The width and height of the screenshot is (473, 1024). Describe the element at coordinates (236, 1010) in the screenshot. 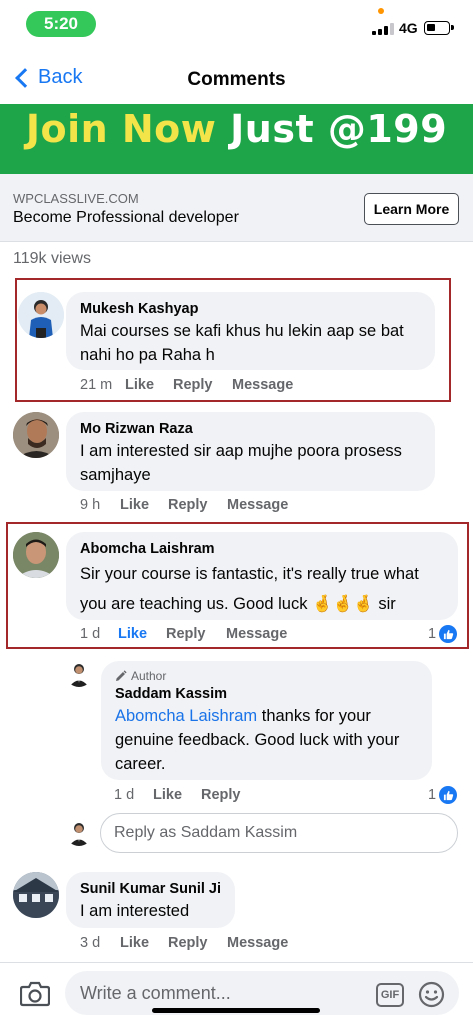

I see `home-indicator` at that location.